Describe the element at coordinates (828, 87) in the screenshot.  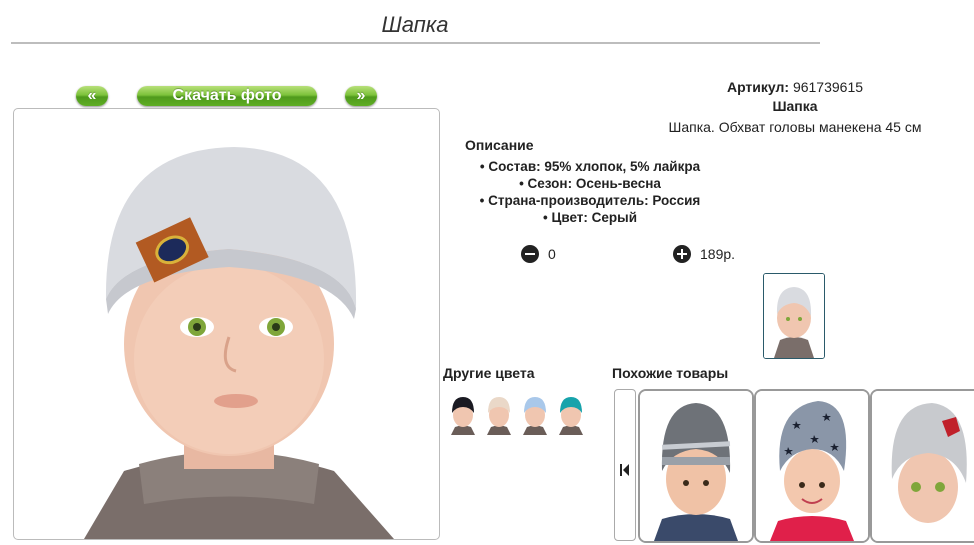
I see `article-value: 961739615` at that location.